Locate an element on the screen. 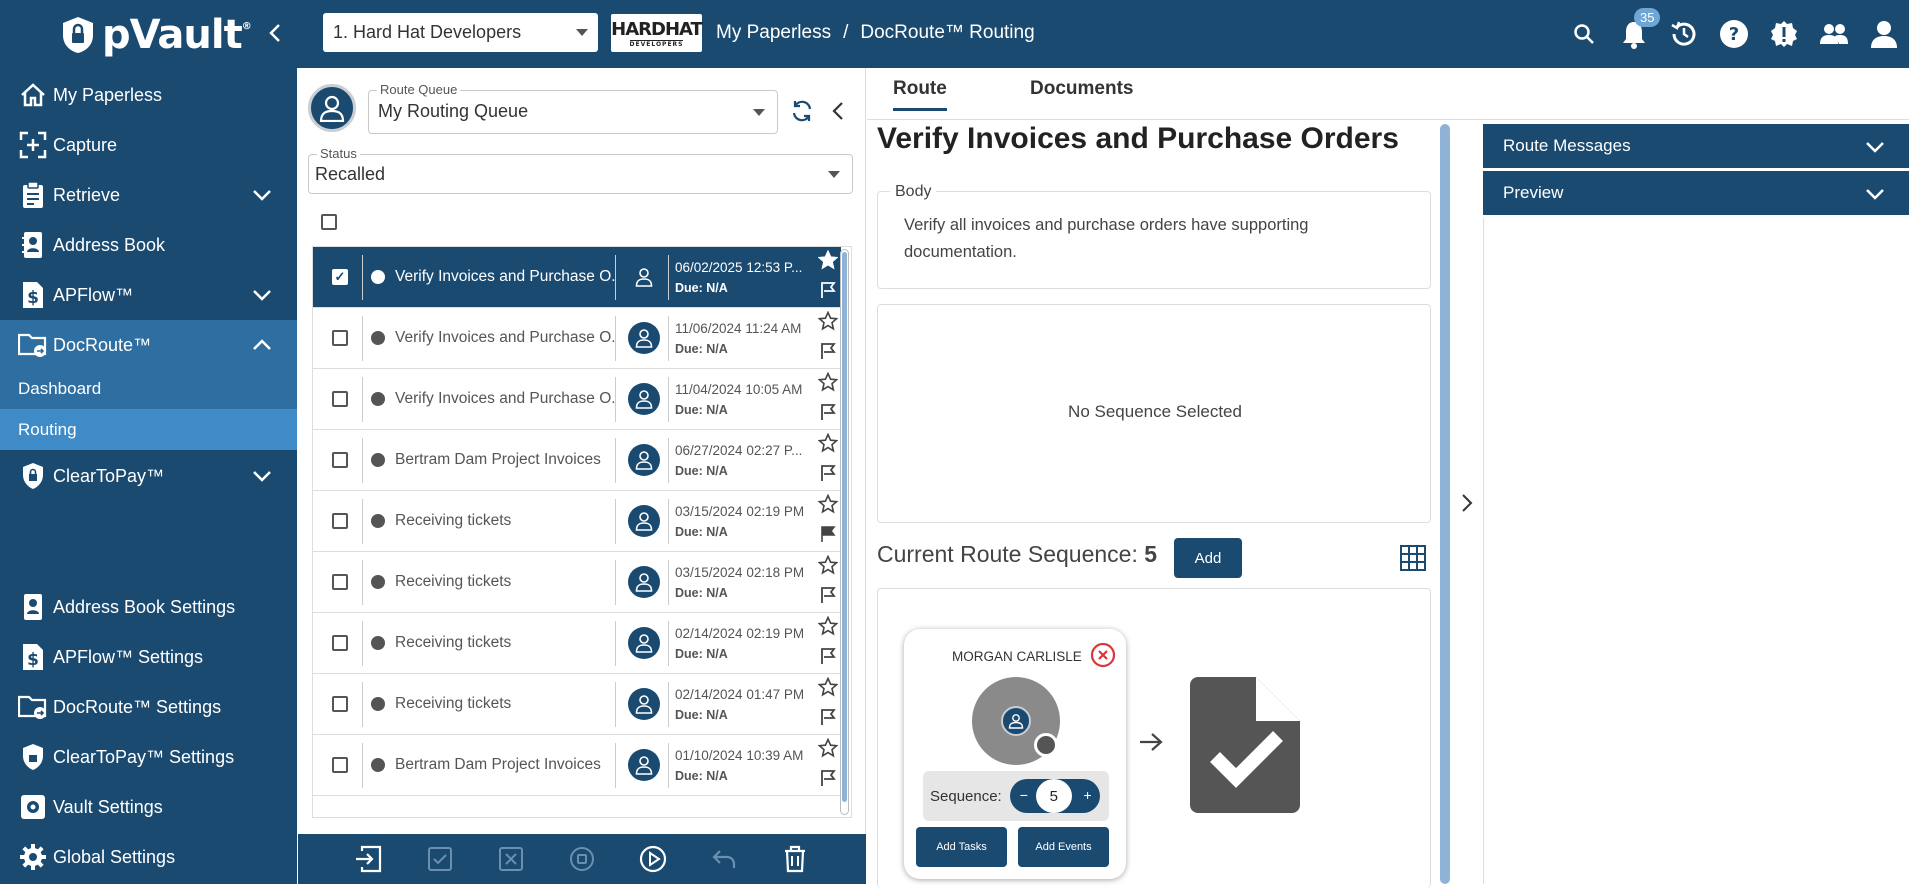 This screenshot has height=888, width=1909. search-icon is located at coordinates (1584, 34).